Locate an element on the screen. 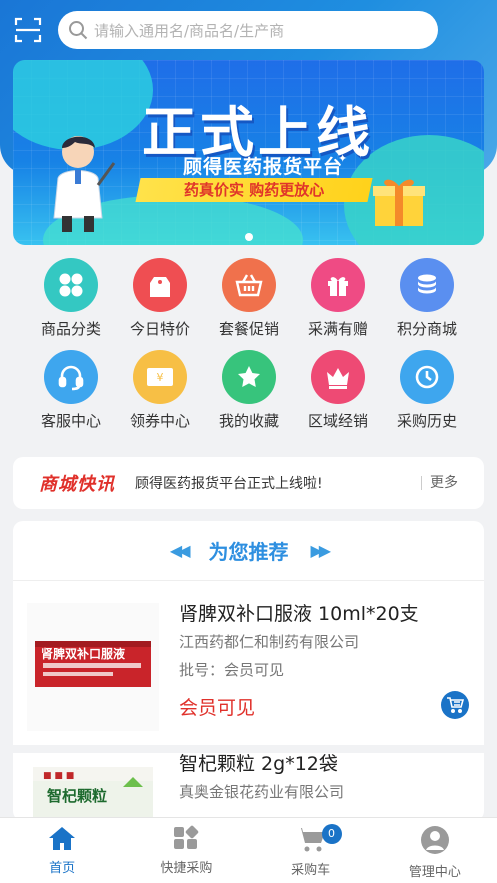 The width and height of the screenshot is (497, 883). tab-home: 首页 is located at coordinates (62, 850).